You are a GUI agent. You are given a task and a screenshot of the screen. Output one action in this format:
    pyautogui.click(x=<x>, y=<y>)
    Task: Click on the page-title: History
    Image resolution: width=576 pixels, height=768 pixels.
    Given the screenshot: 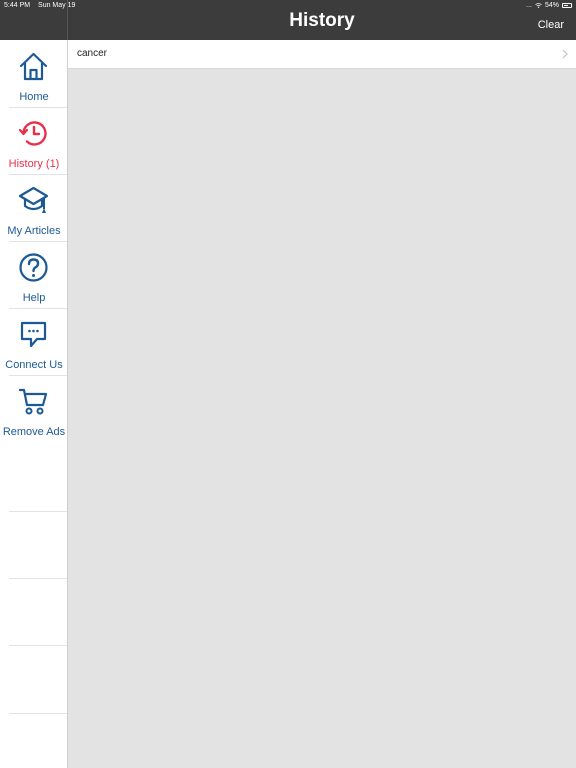 What is the action you would take?
    pyautogui.click(x=322, y=20)
    